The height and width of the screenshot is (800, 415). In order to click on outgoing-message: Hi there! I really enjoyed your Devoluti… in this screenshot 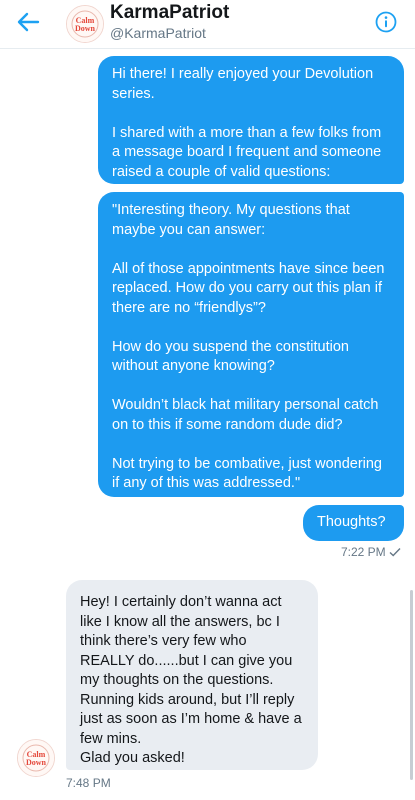, I will do `click(251, 120)`.